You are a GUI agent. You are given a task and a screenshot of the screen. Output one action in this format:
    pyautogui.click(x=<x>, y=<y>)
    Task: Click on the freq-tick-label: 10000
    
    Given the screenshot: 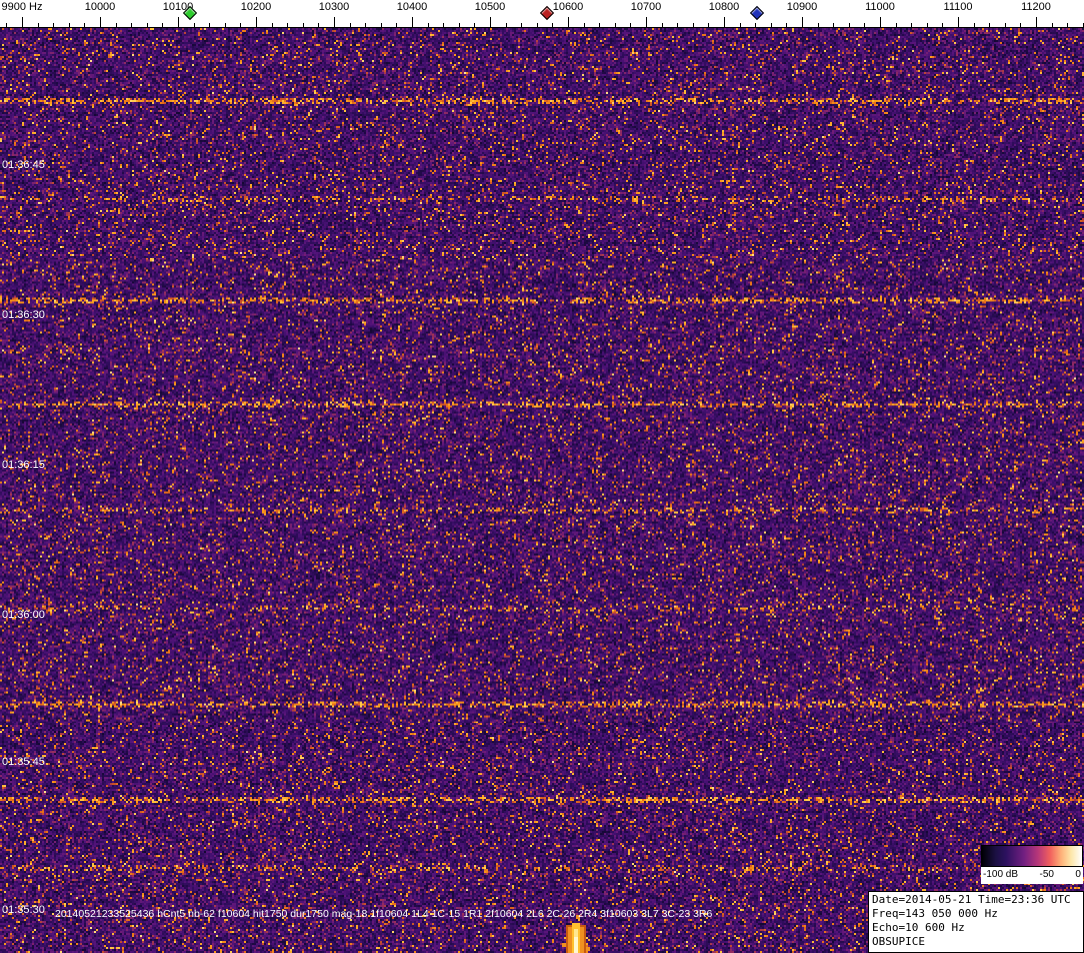 What is the action you would take?
    pyautogui.click(x=100, y=7)
    